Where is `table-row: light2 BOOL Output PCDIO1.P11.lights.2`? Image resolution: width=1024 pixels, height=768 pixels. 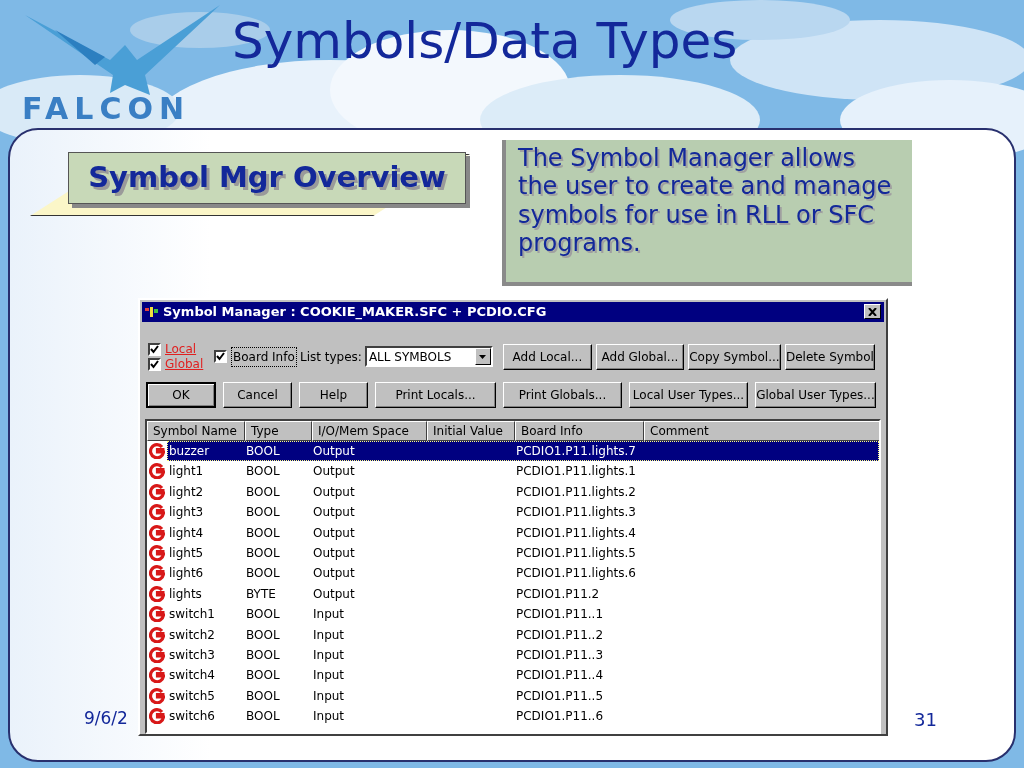 table-row: light2 BOOL Output PCDIO1.P11.lights.2 is located at coordinates (523, 492).